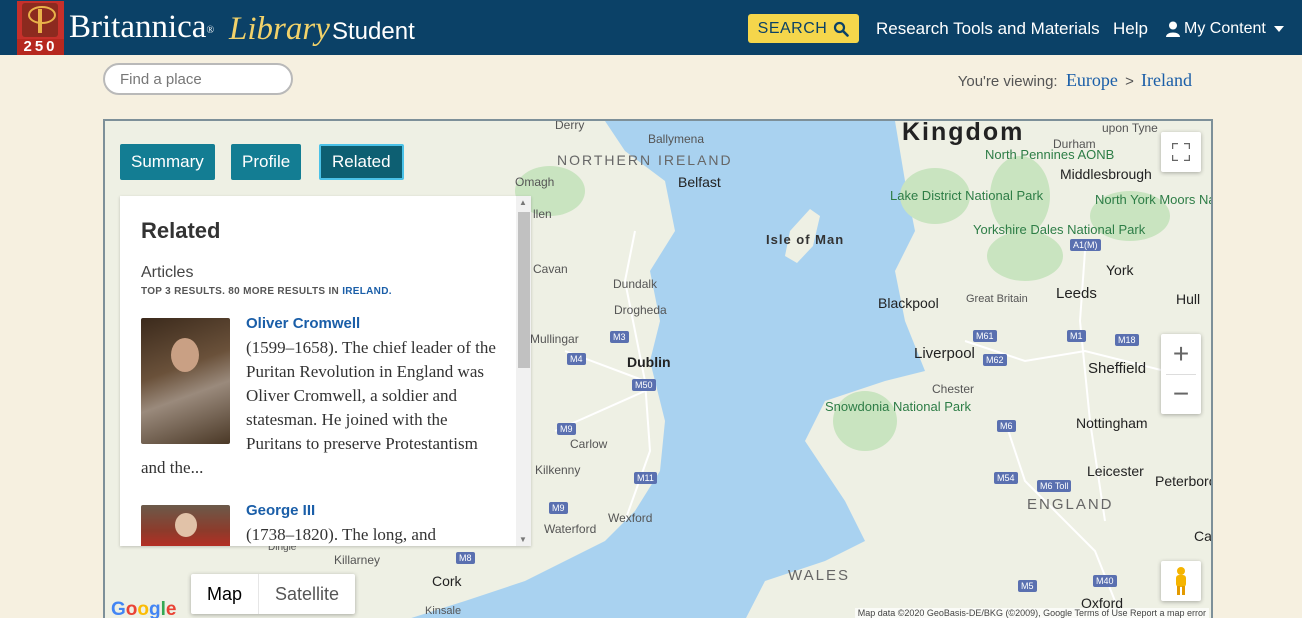 The height and width of the screenshot is (618, 1302). I want to click on map-label-isle-of-man: Isle of Man, so click(805, 239).